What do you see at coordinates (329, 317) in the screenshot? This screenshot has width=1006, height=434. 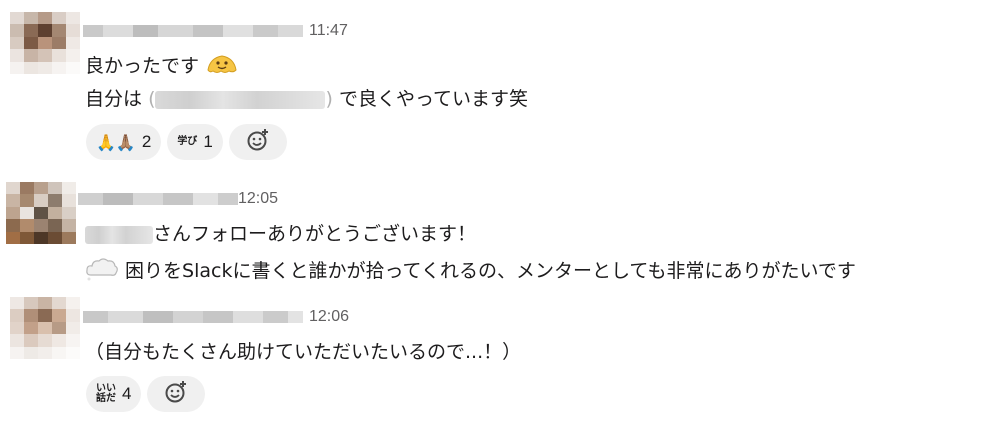 I see `timestamp: 12:06` at bounding box center [329, 317].